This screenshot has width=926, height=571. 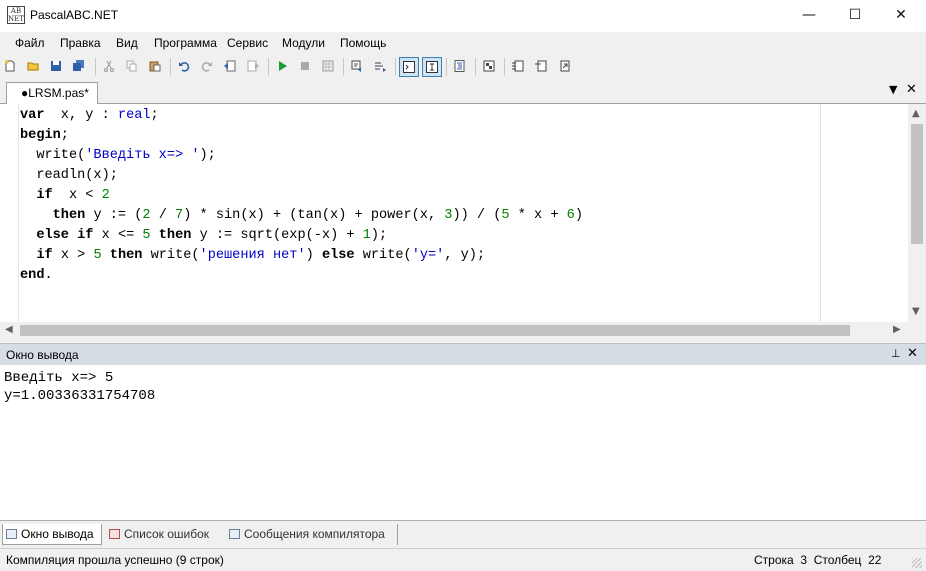 I want to click on run-icon, so click(x=283, y=66).